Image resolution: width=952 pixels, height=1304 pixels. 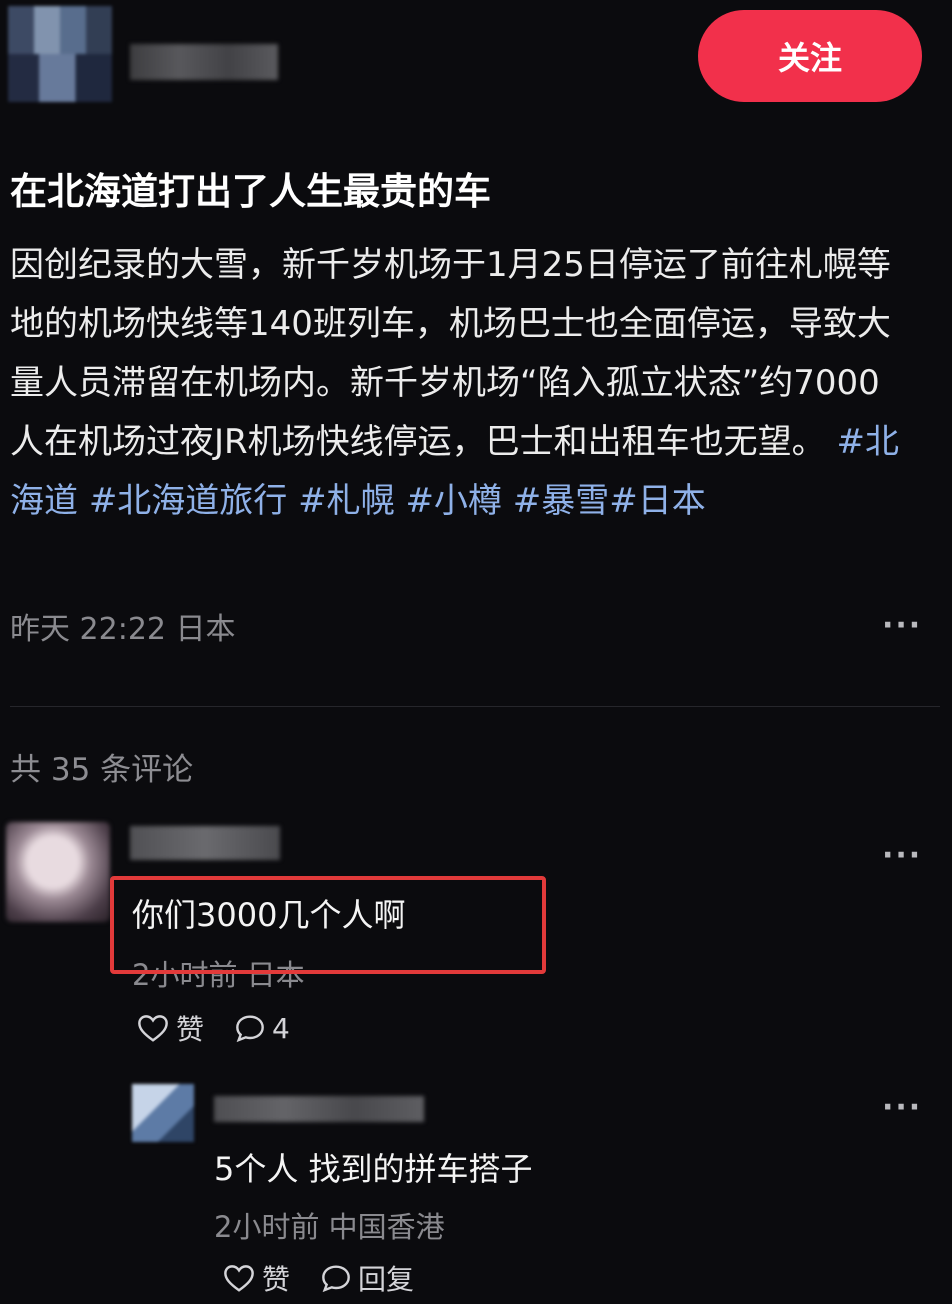 I want to click on divider, so click(x=475, y=706).